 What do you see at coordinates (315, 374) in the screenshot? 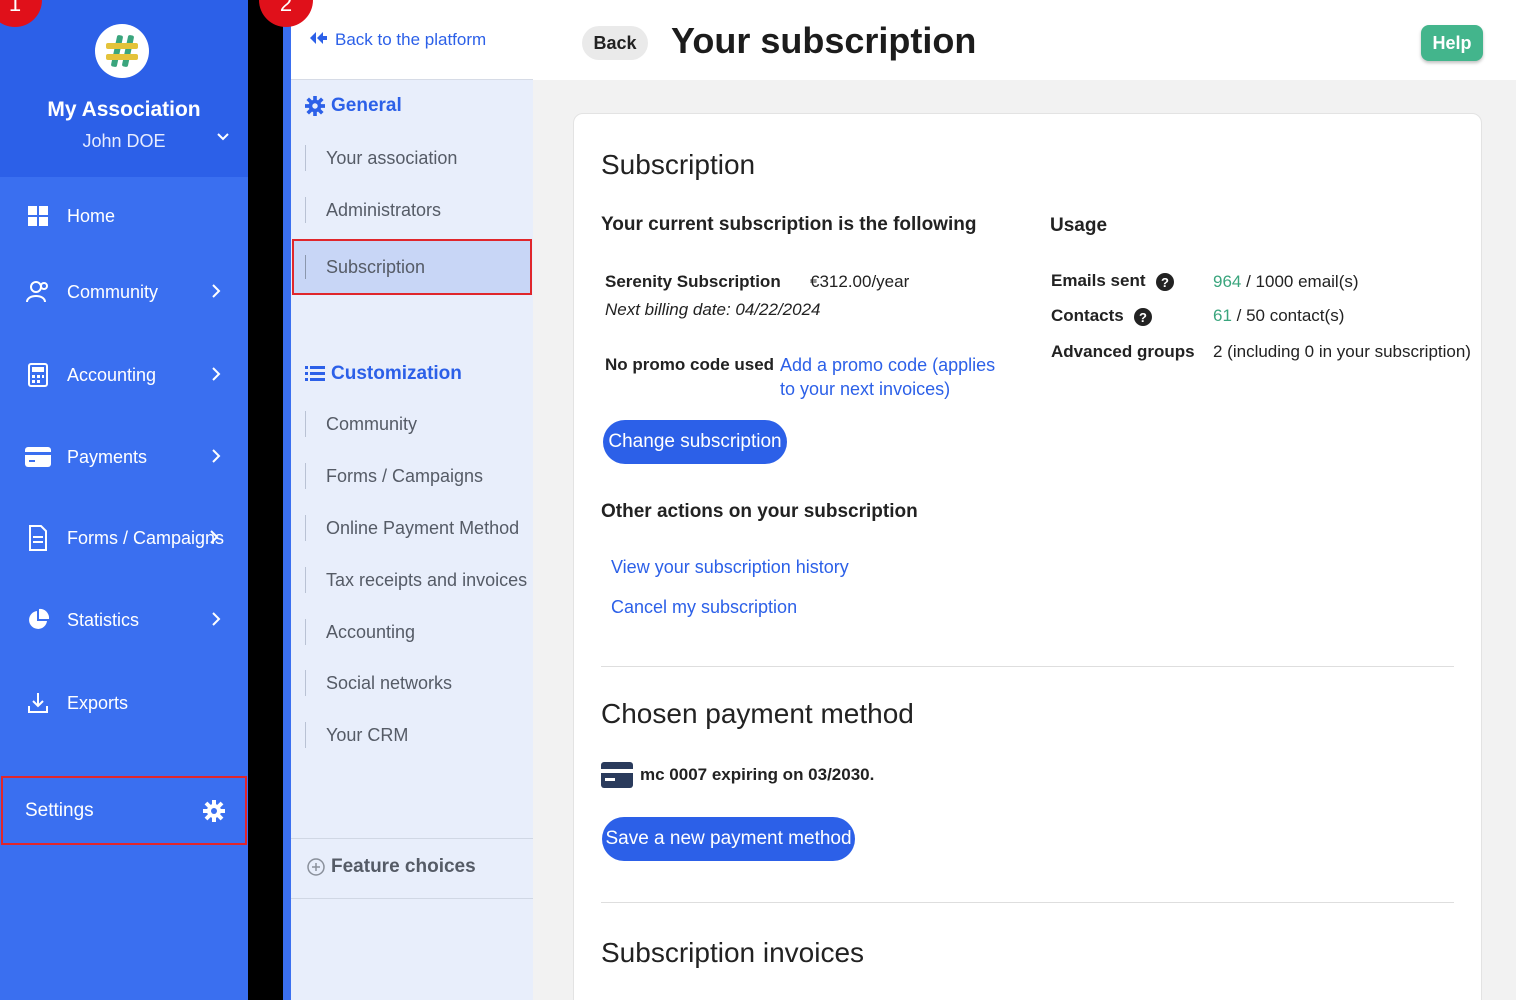
I see `list-icon` at bounding box center [315, 374].